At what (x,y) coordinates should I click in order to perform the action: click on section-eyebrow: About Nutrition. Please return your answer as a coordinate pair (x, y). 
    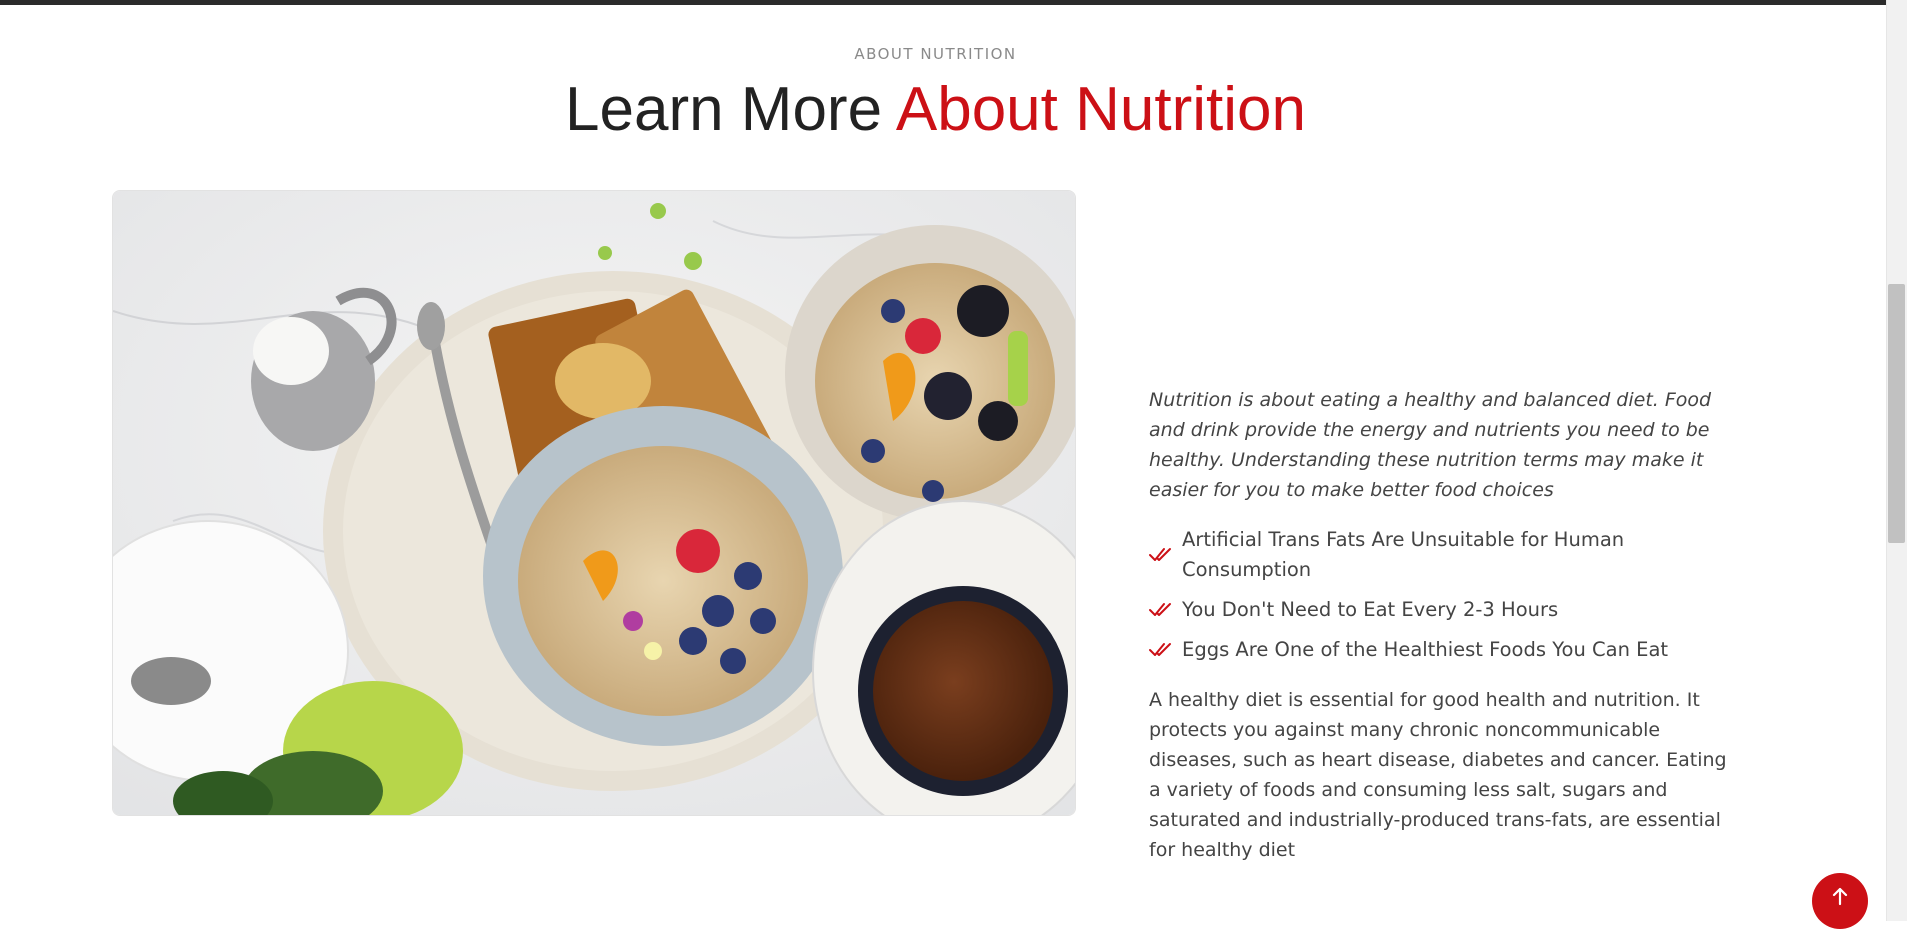
    Looking at the image, I should click on (935, 54).